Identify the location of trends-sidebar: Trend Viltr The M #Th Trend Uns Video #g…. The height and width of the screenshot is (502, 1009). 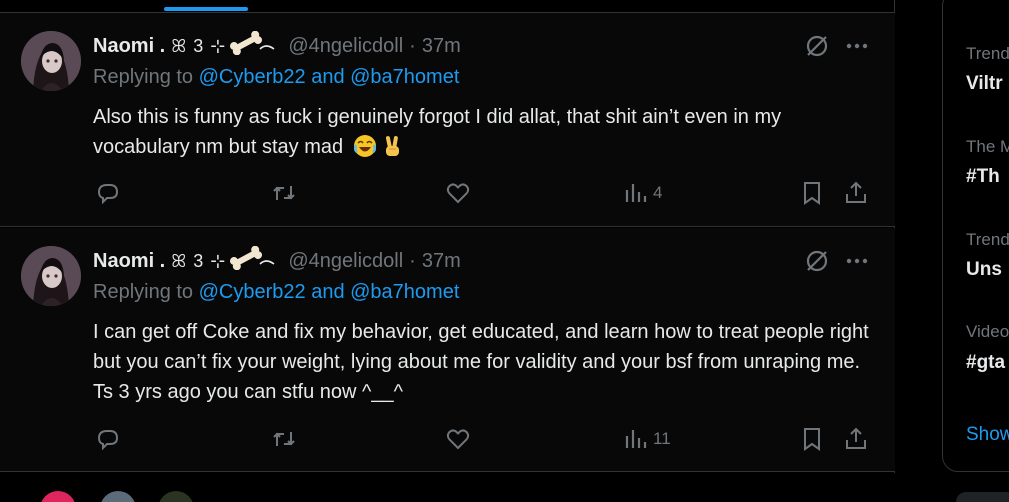
(975, 251).